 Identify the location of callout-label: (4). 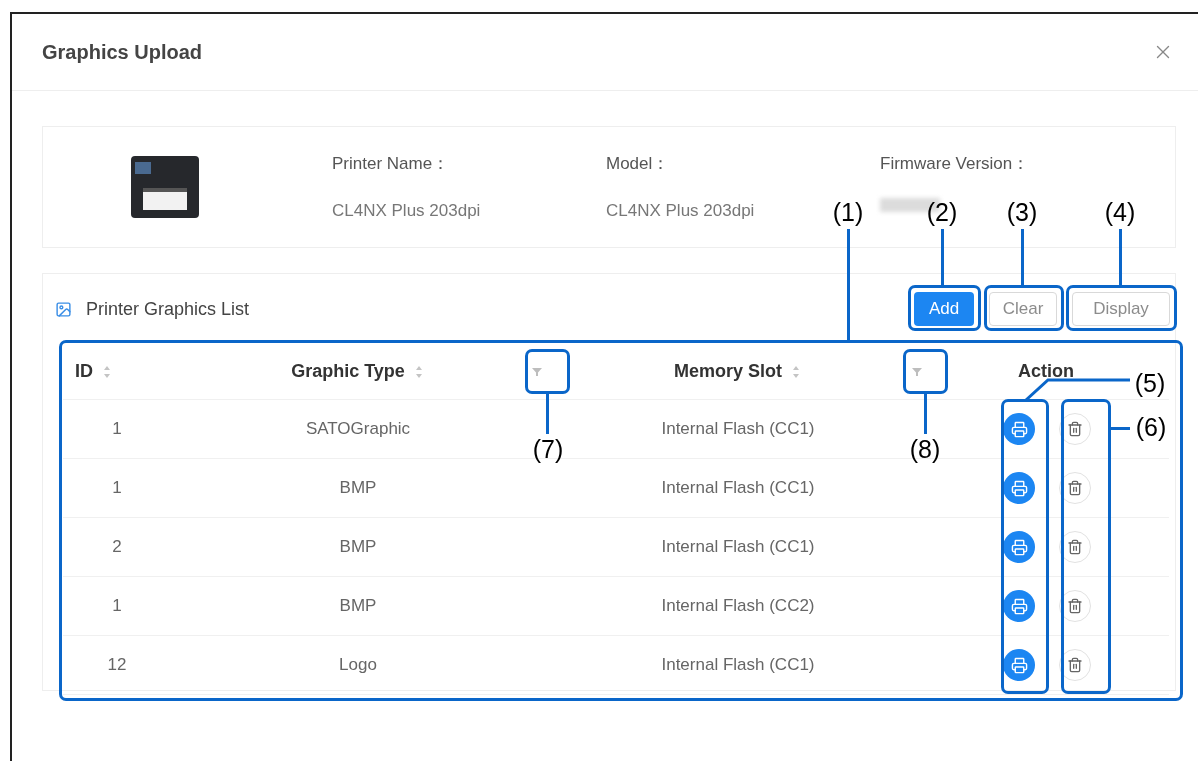
(1120, 212).